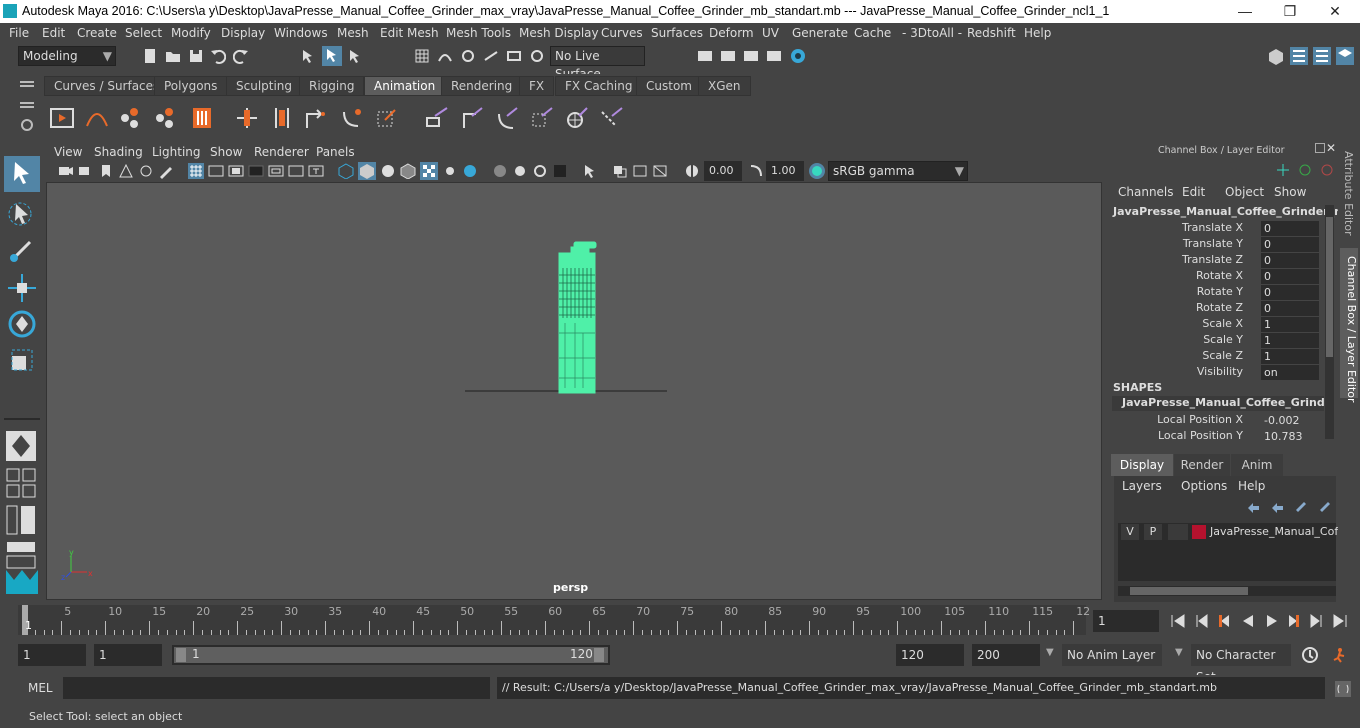  I want to click on layer-visibility-toggle: V, so click(1130, 532).